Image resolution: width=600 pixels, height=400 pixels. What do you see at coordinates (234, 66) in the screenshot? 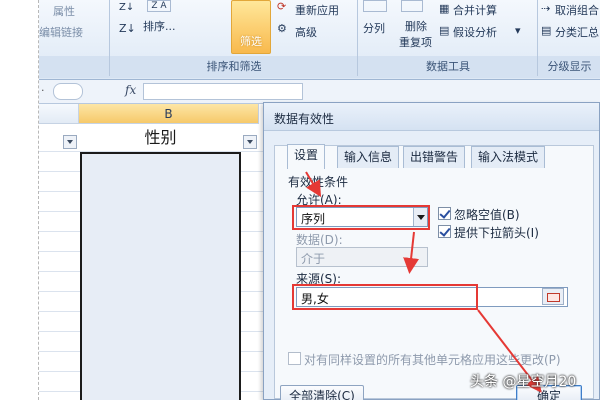
I see `group-sort-filter: 排序和筛选` at bounding box center [234, 66].